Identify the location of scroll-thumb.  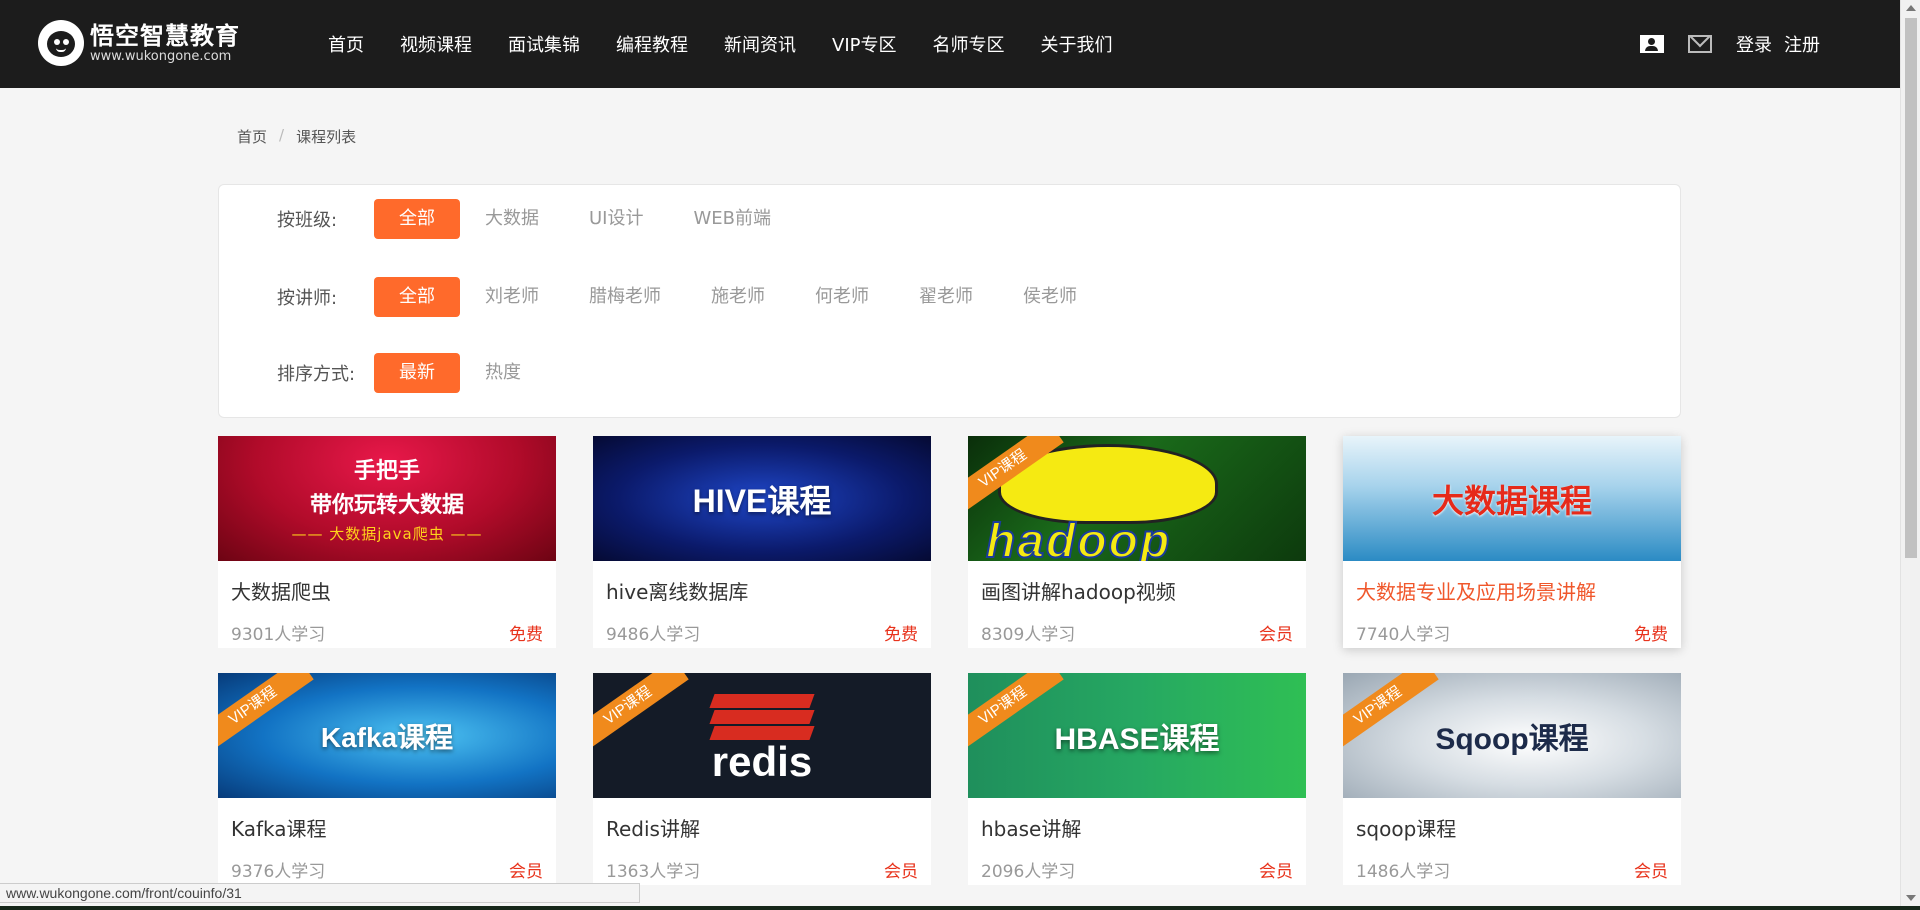
(1911, 288).